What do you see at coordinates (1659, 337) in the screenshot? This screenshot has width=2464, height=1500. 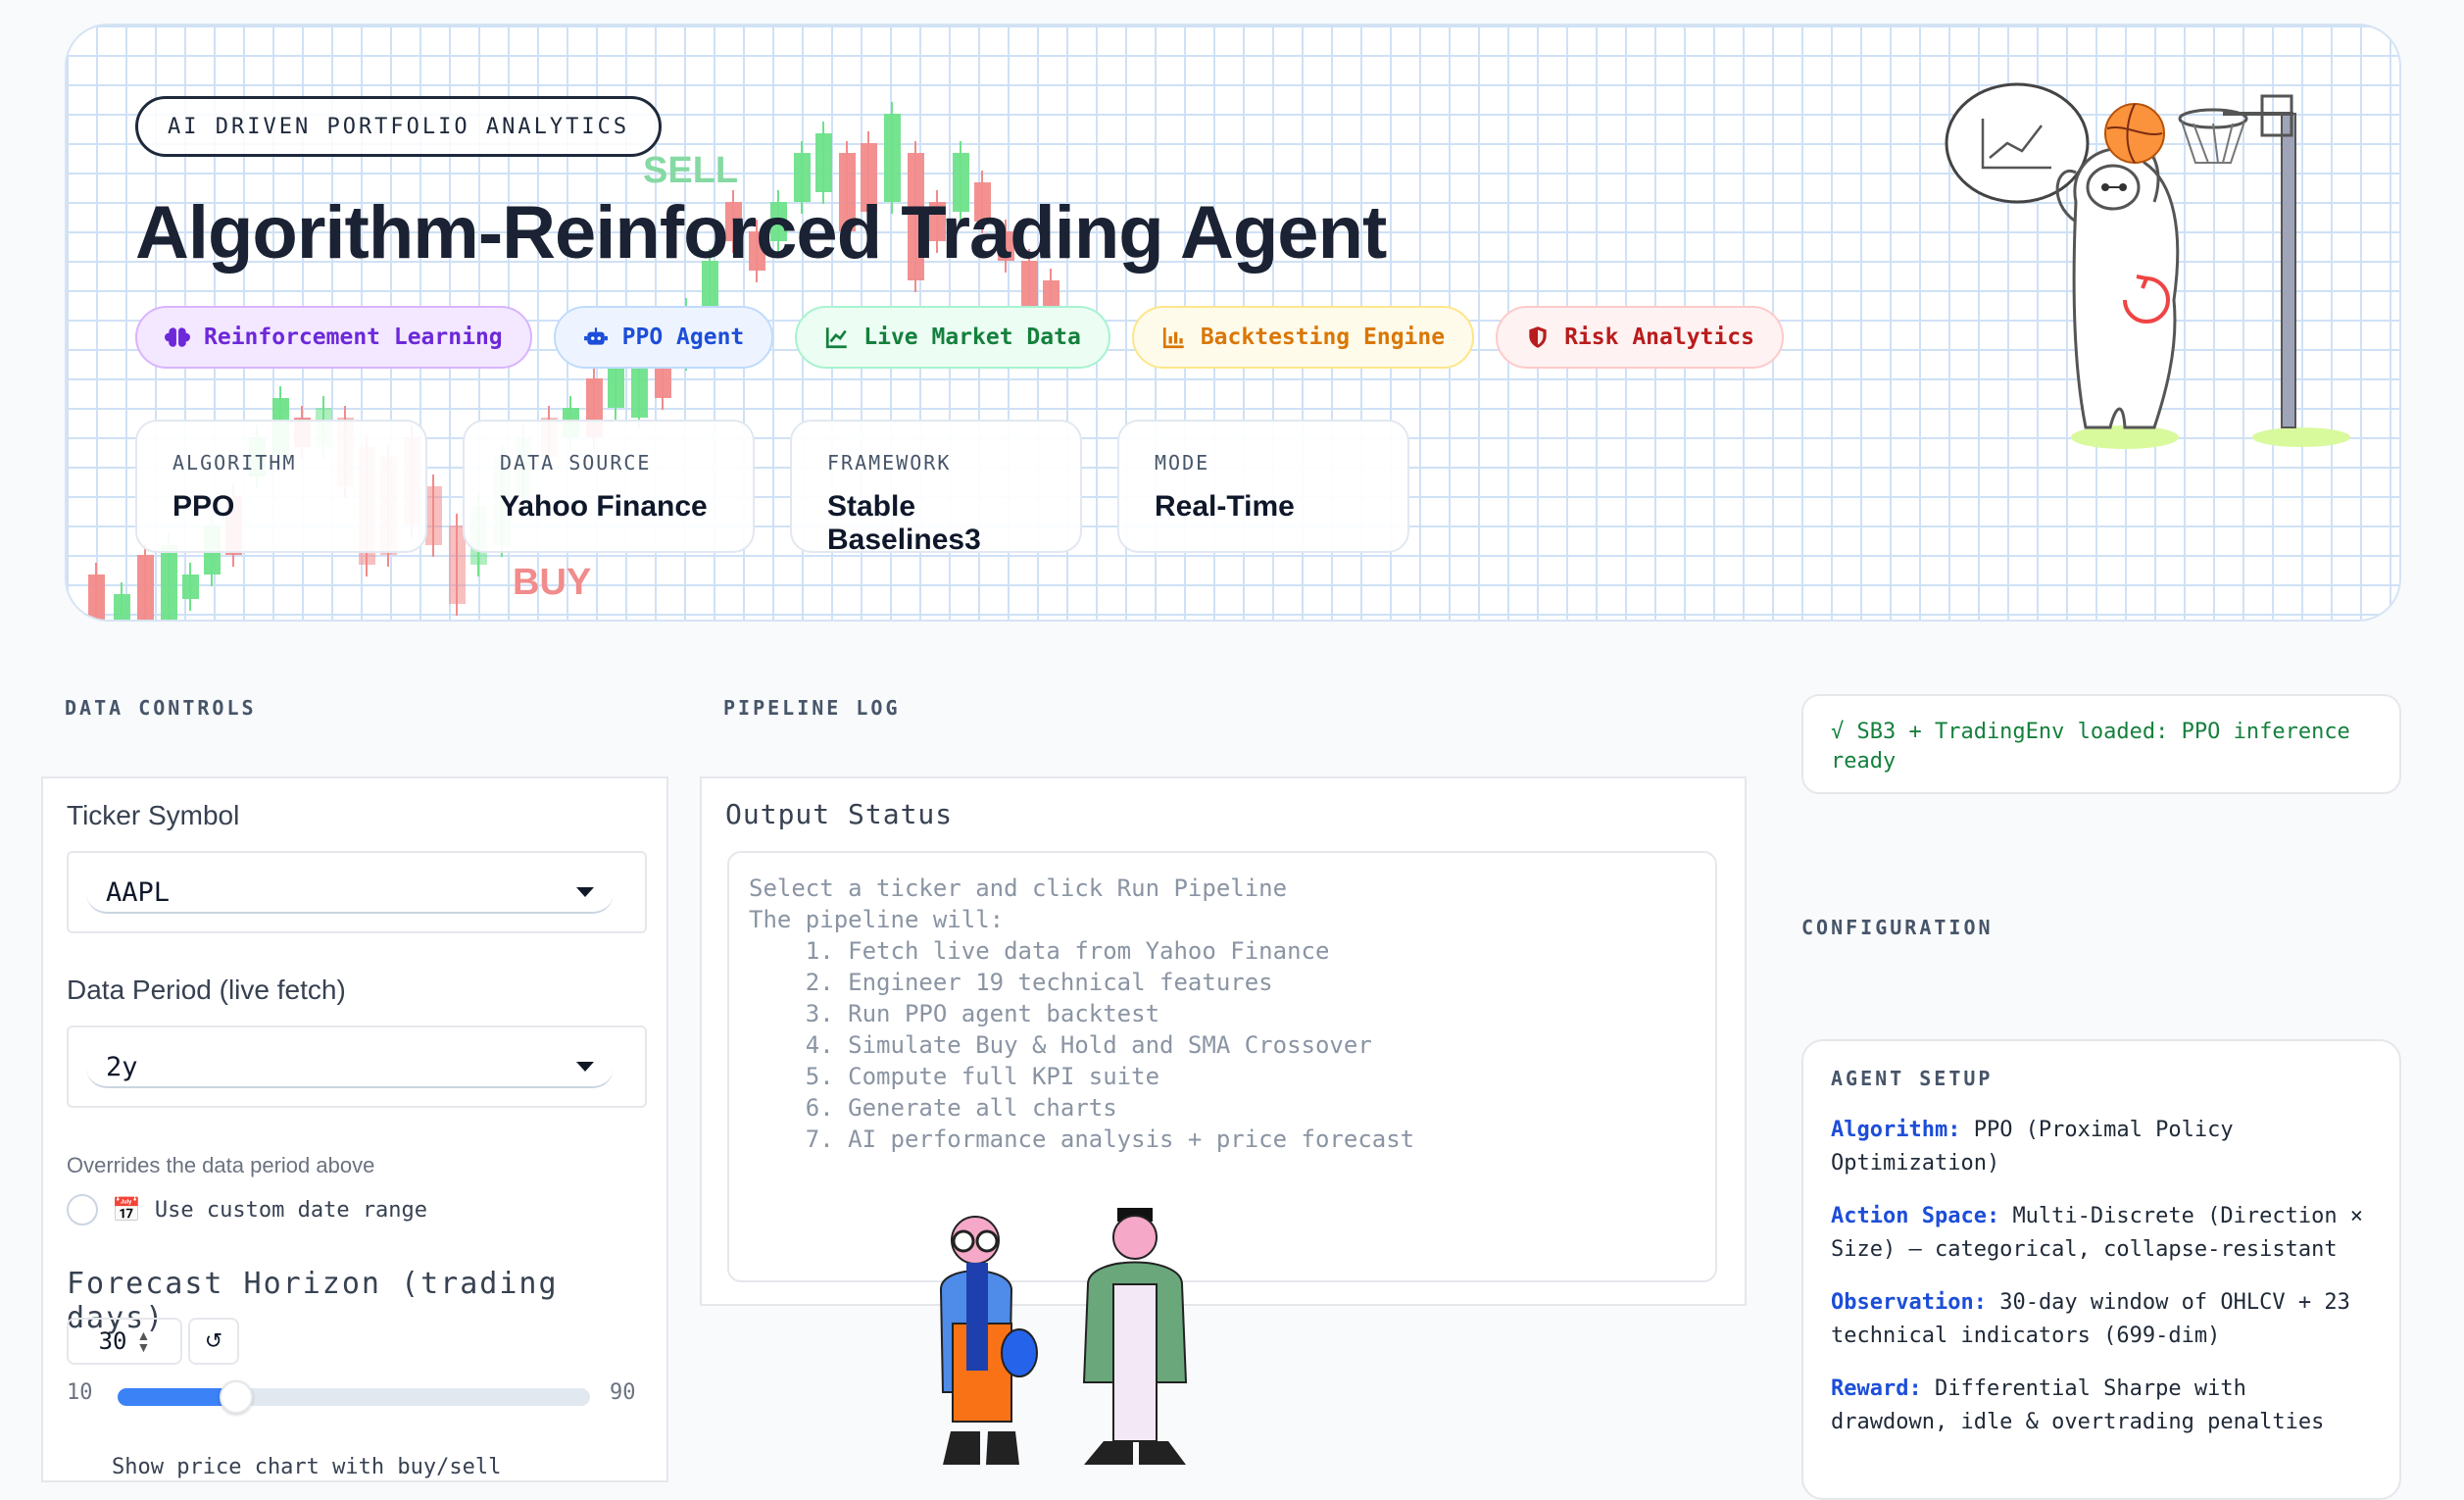 I see `tag-label: Risk Analytics` at bounding box center [1659, 337].